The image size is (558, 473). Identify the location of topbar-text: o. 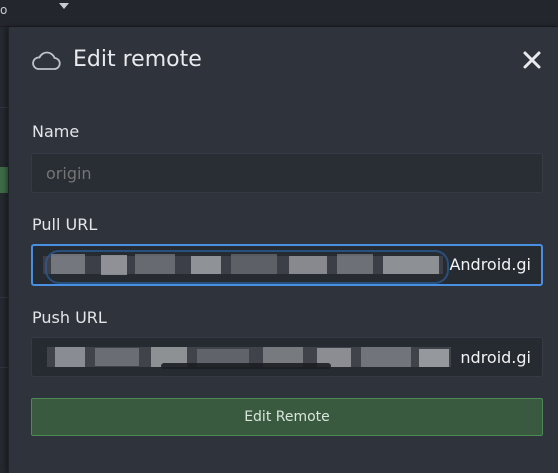
(4, 10).